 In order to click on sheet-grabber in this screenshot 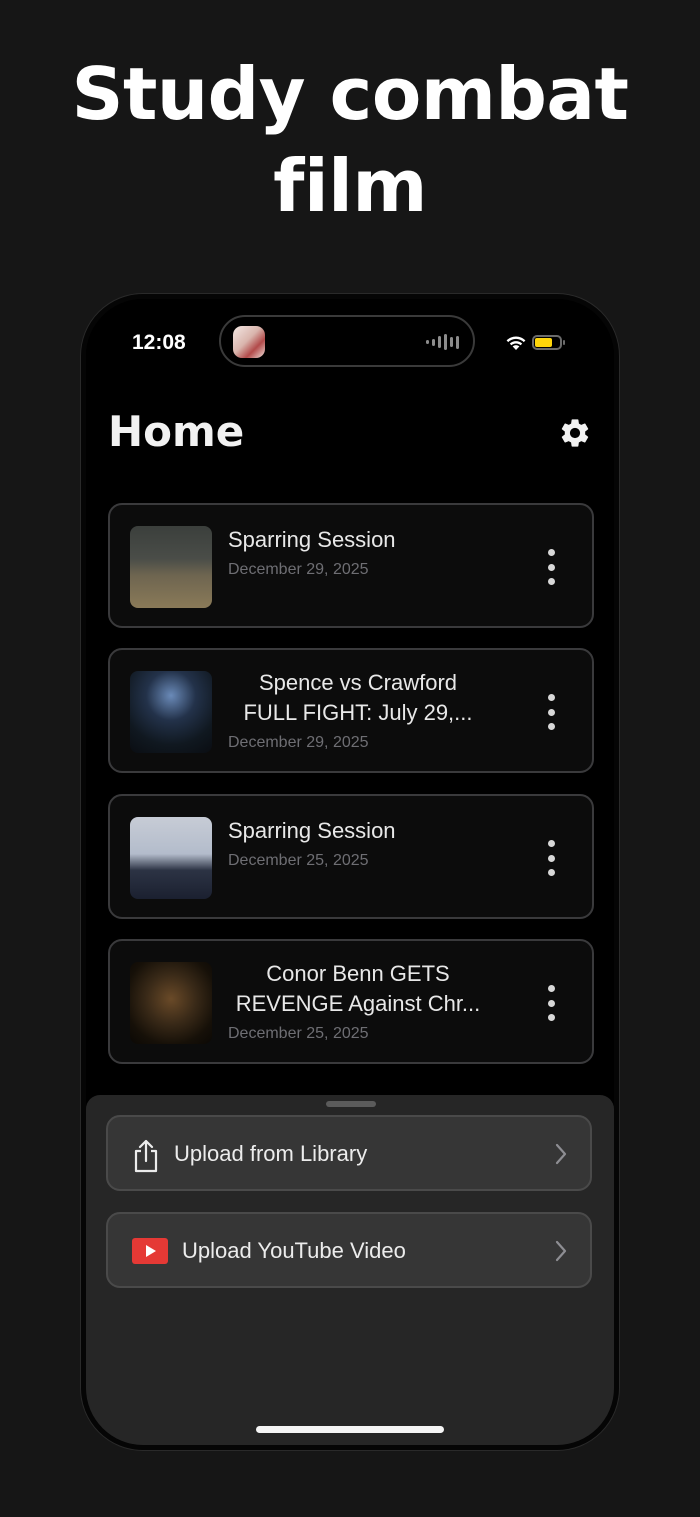, I will do `click(351, 1104)`.